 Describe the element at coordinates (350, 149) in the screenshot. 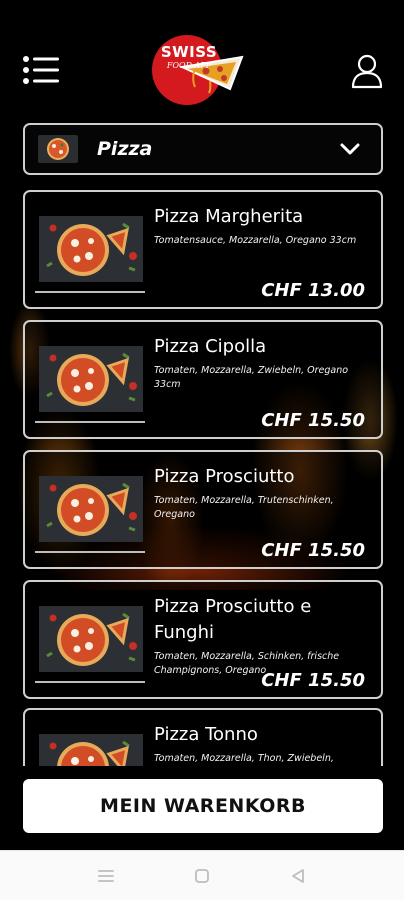

I see `chevron-down-icon` at that location.